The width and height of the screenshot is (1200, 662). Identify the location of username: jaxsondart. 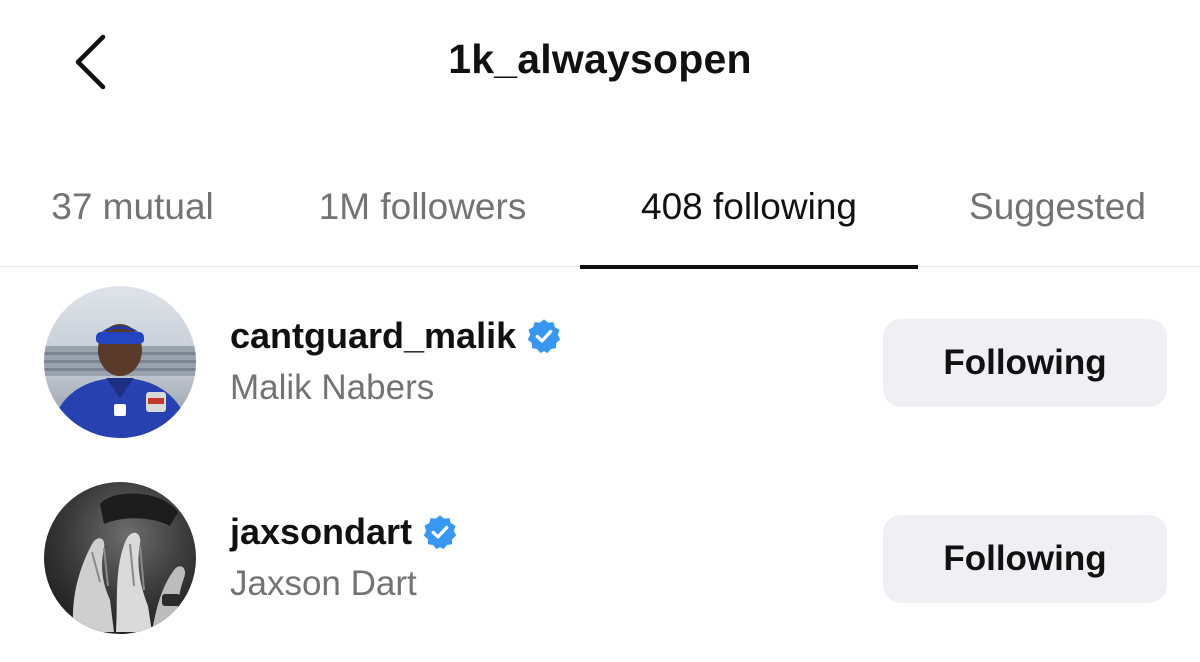
(321, 532).